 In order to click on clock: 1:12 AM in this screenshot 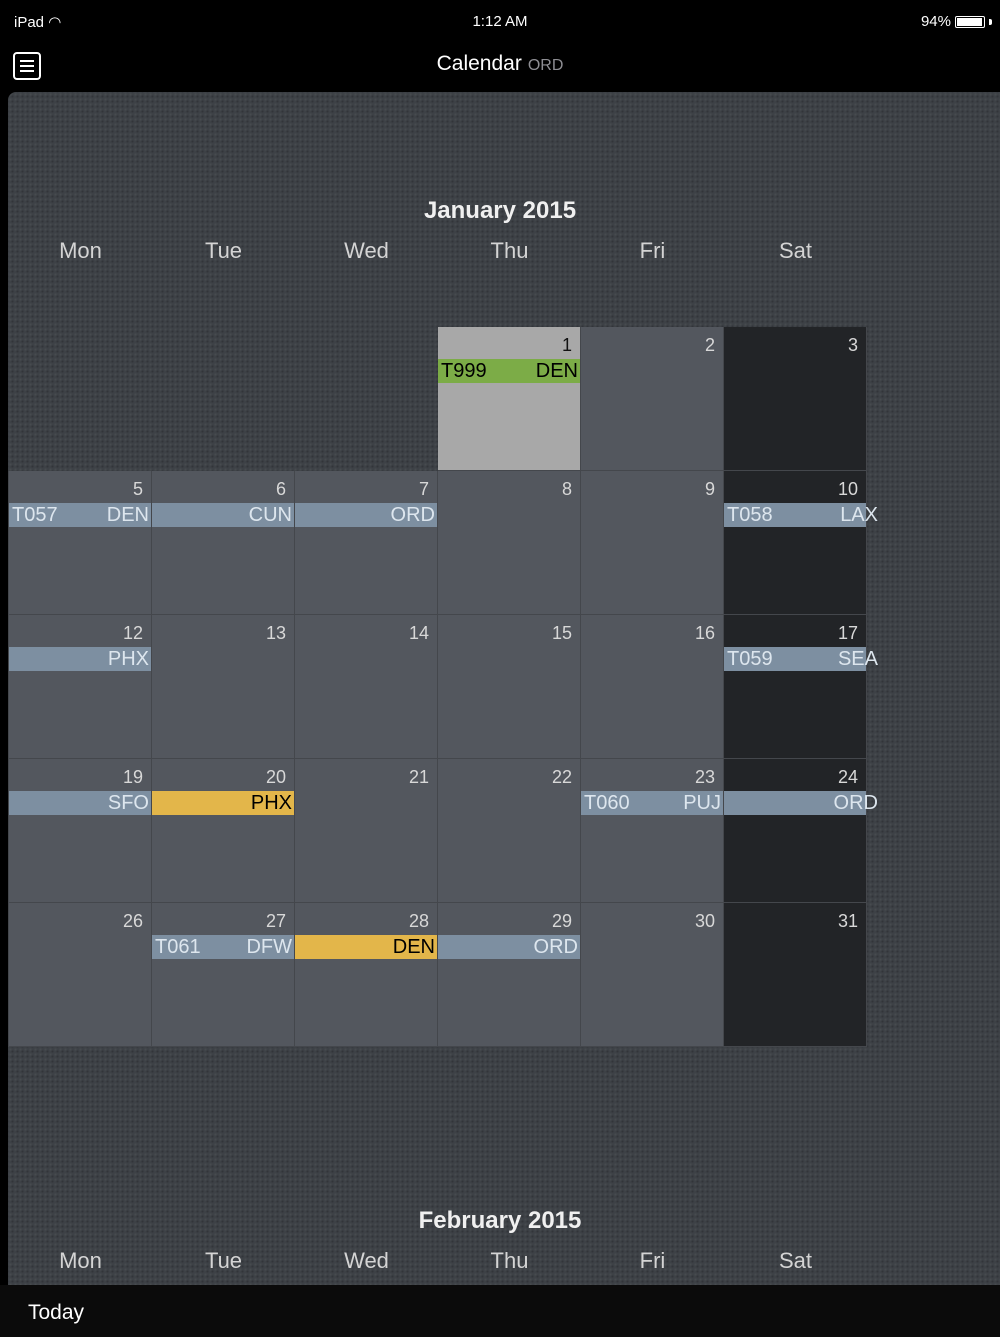, I will do `click(500, 21)`.